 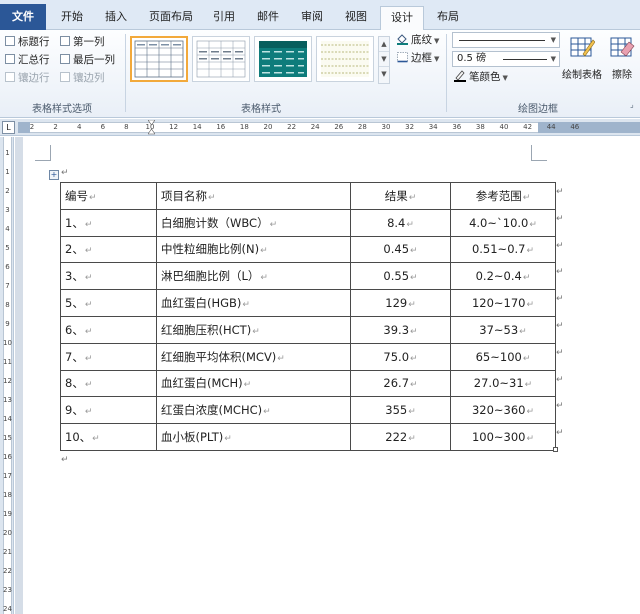 What do you see at coordinates (582, 57) in the screenshot?
I see `draw-table-button: 绘制表格` at bounding box center [582, 57].